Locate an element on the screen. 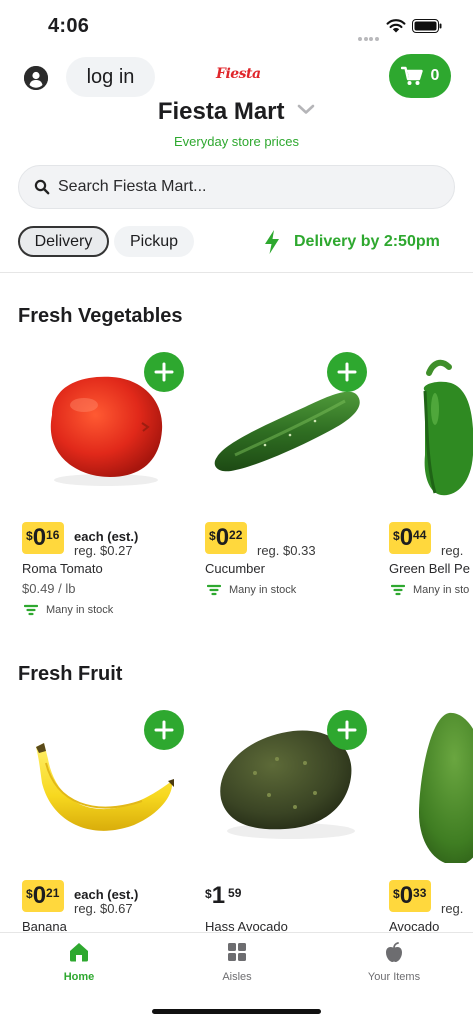  price-cents: 44 is located at coordinates (420, 535).